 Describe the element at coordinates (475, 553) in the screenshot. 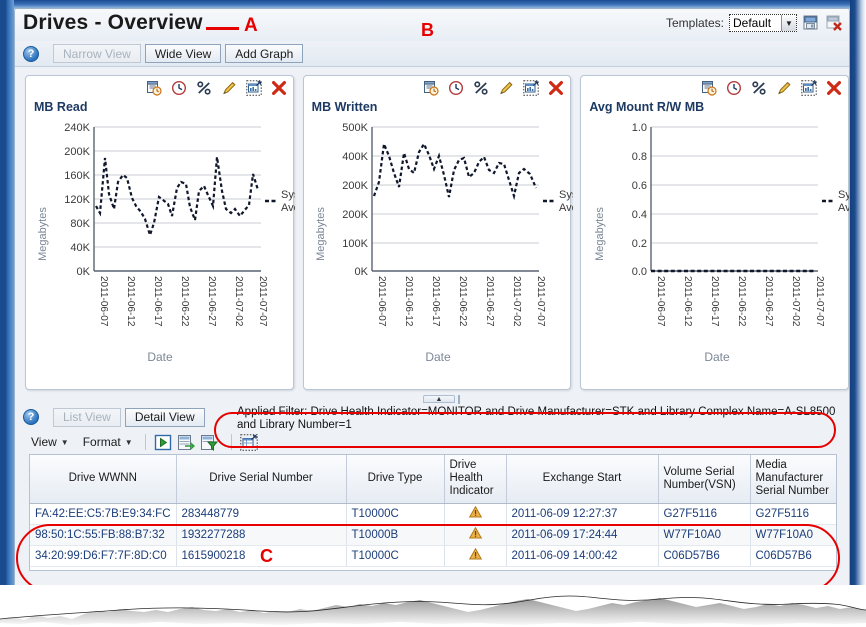

I see `warning-icon` at that location.